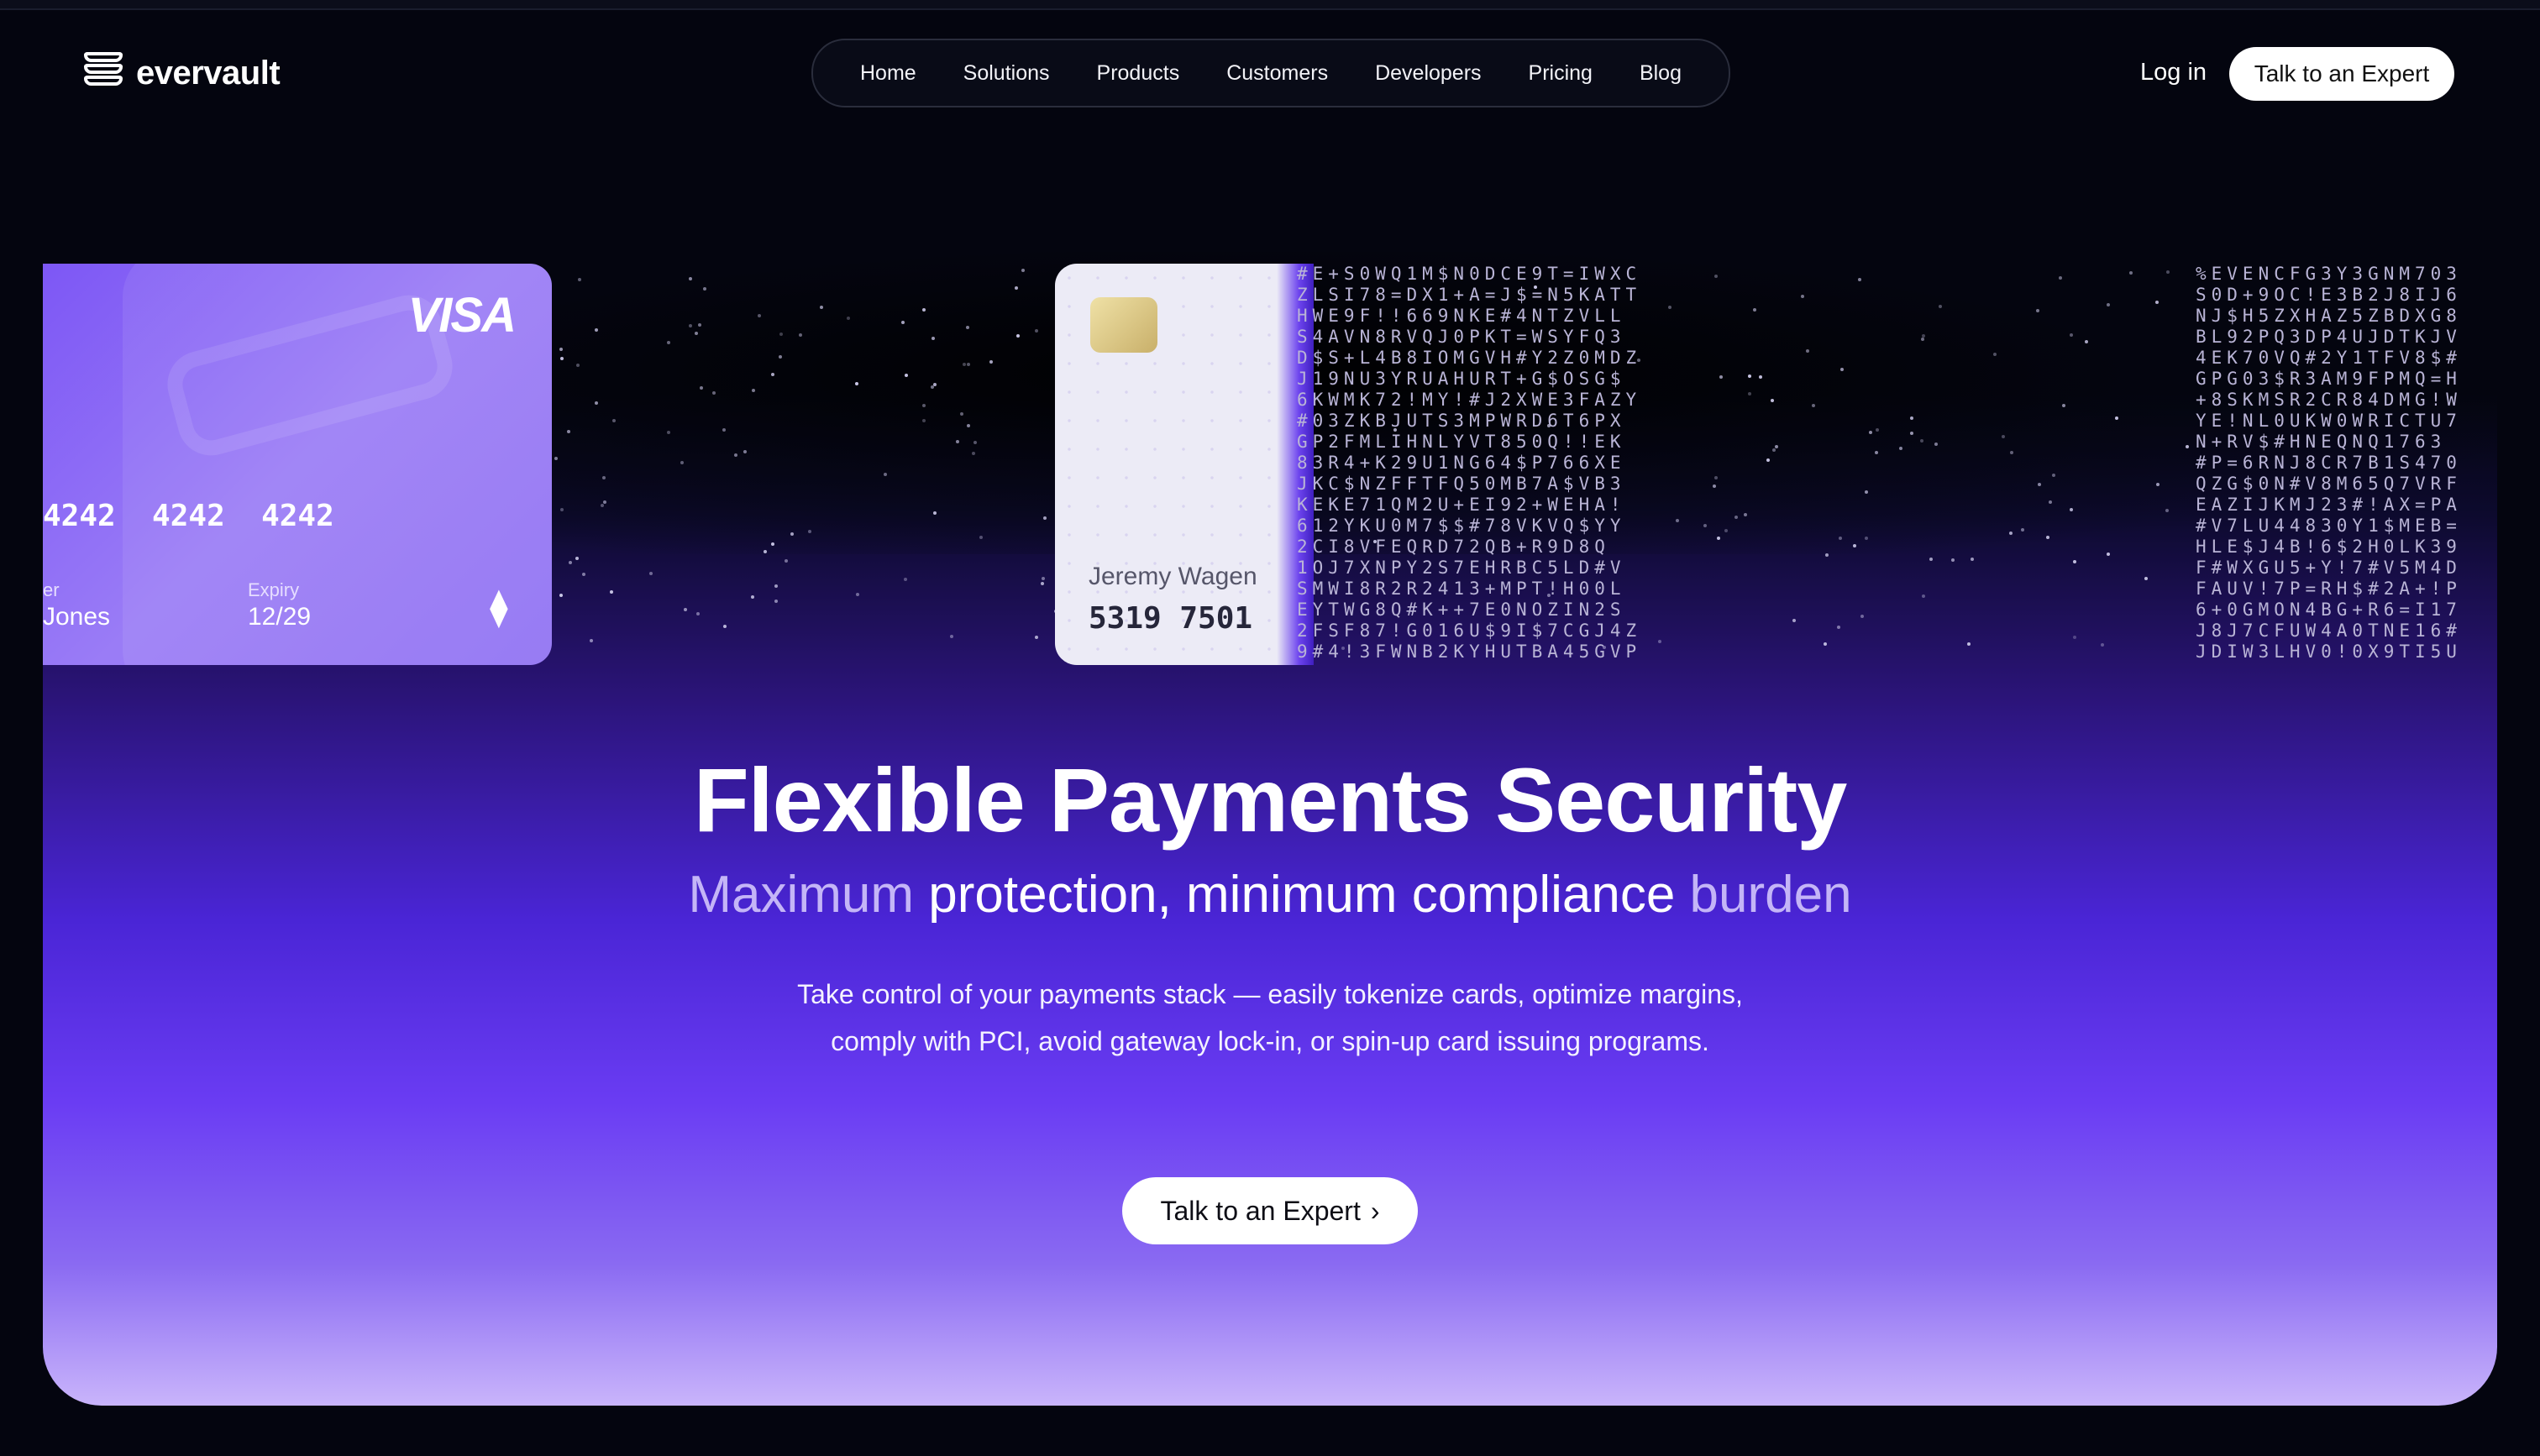 Image resolution: width=2540 pixels, height=1456 pixels. Describe the element at coordinates (77, 617) in the screenshot. I see `cardholder-name: Jones` at that location.